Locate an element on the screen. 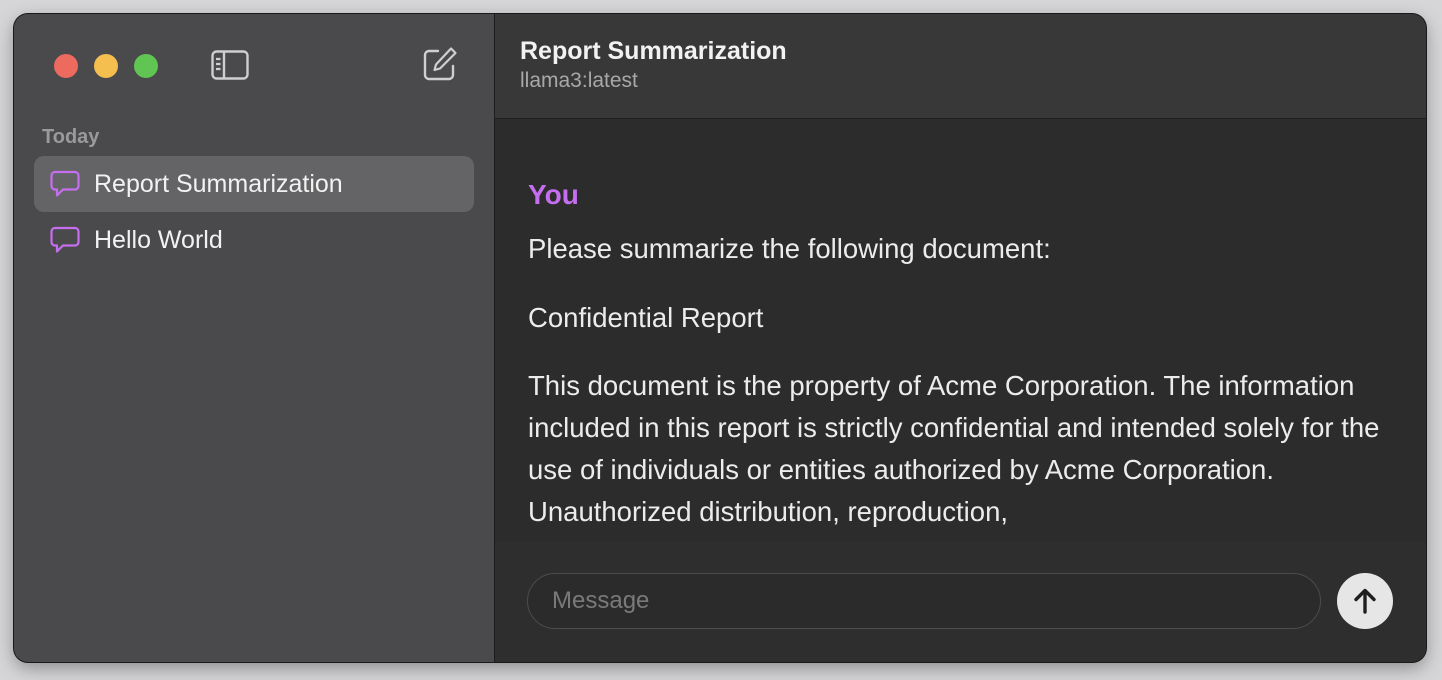 This screenshot has height=680, width=1442. chat-header: Report Summarization llama3:latest is located at coordinates (960, 66).